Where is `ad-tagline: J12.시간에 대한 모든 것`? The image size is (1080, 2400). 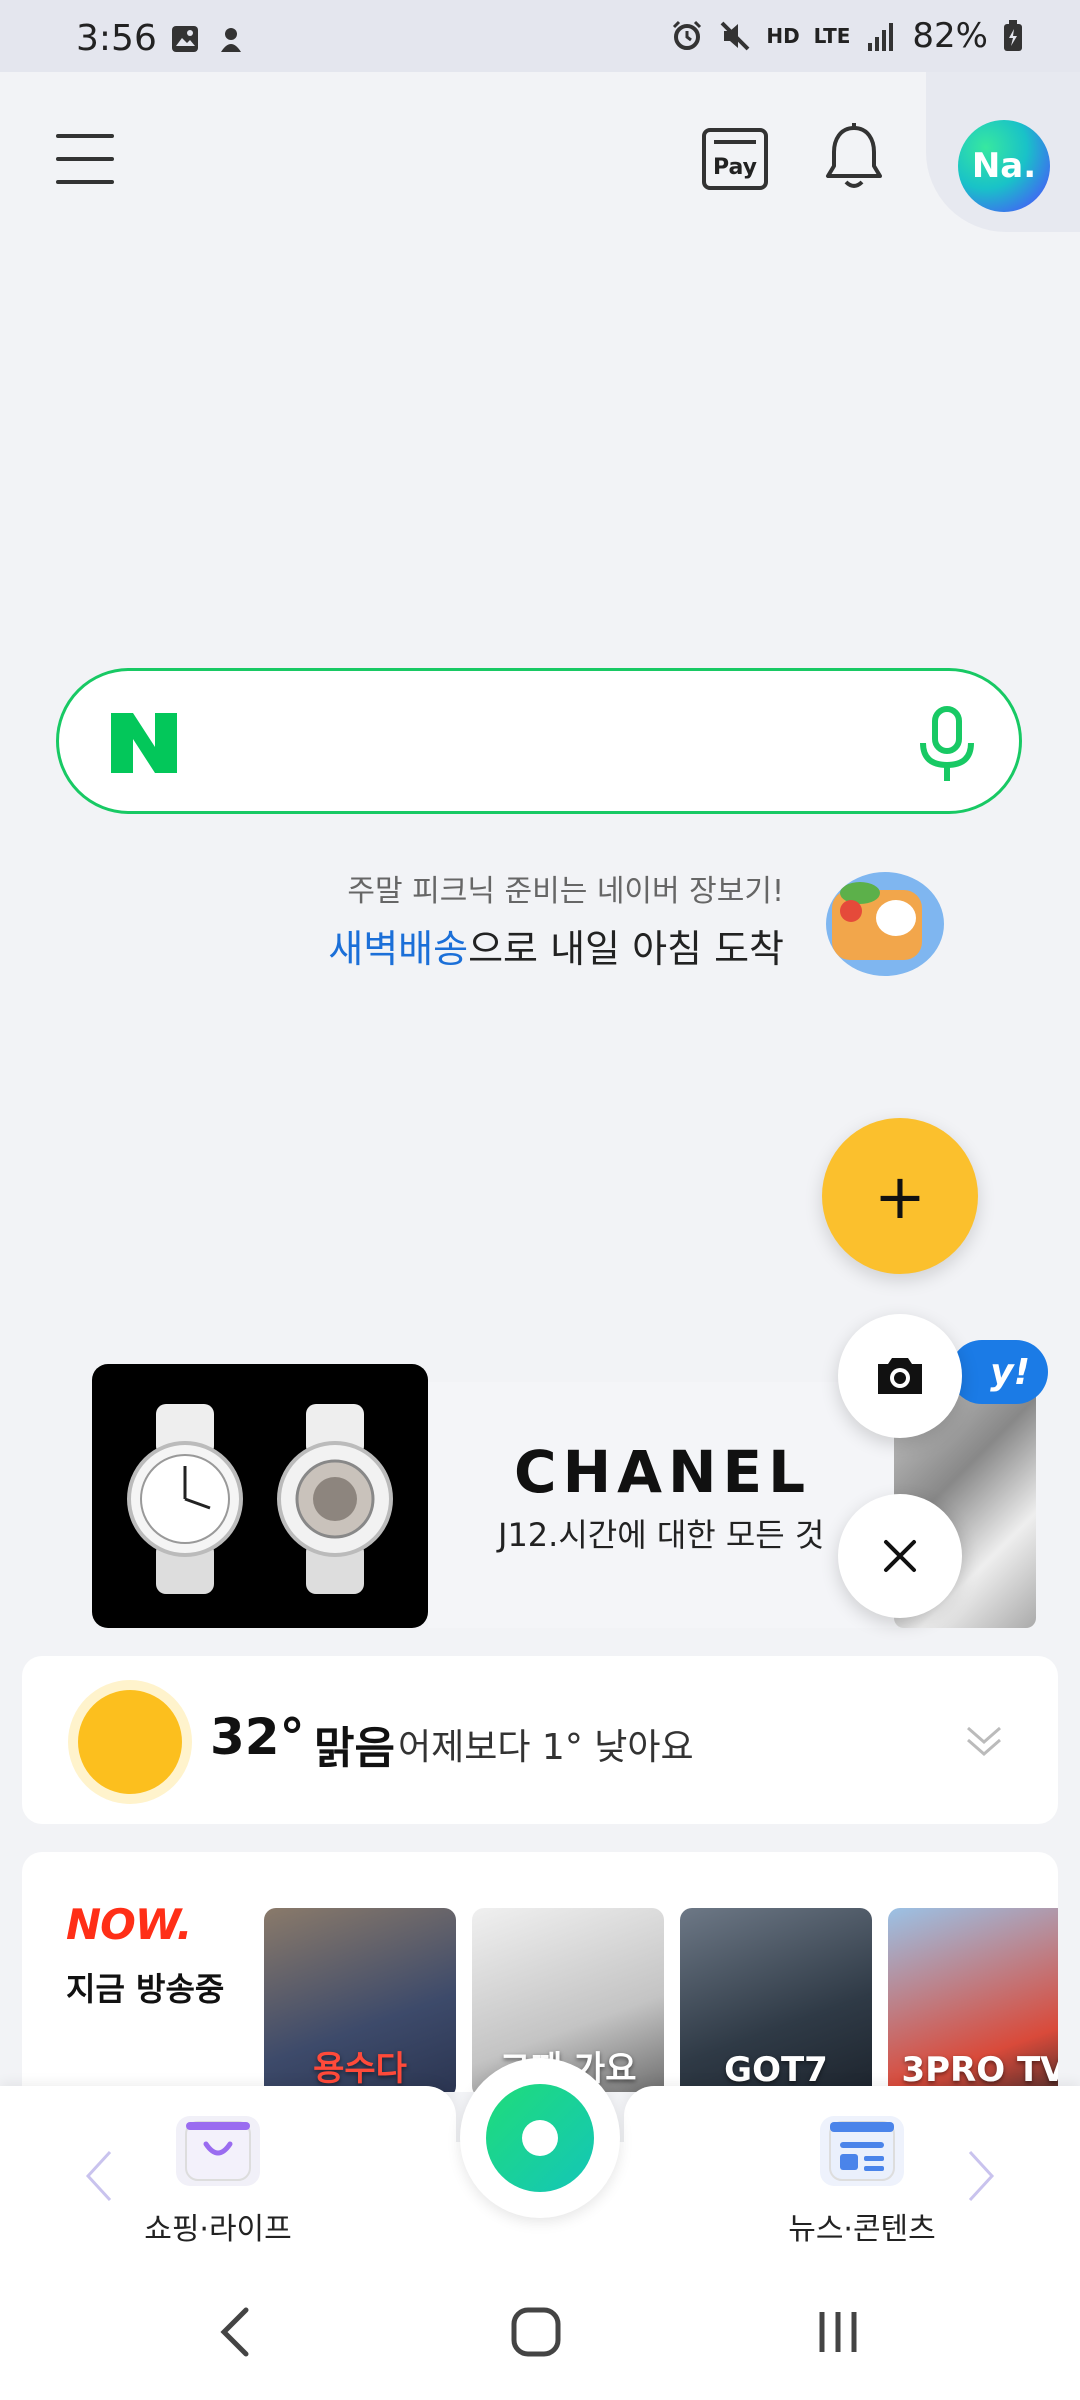
ad-tagline: J12.시간에 대한 모든 것 is located at coordinates (661, 1535).